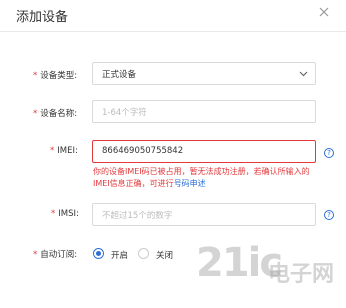  What do you see at coordinates (173, 15) in the screenshot?
I see `dialog-header: 添加设备` at bounding box center [173, 15].